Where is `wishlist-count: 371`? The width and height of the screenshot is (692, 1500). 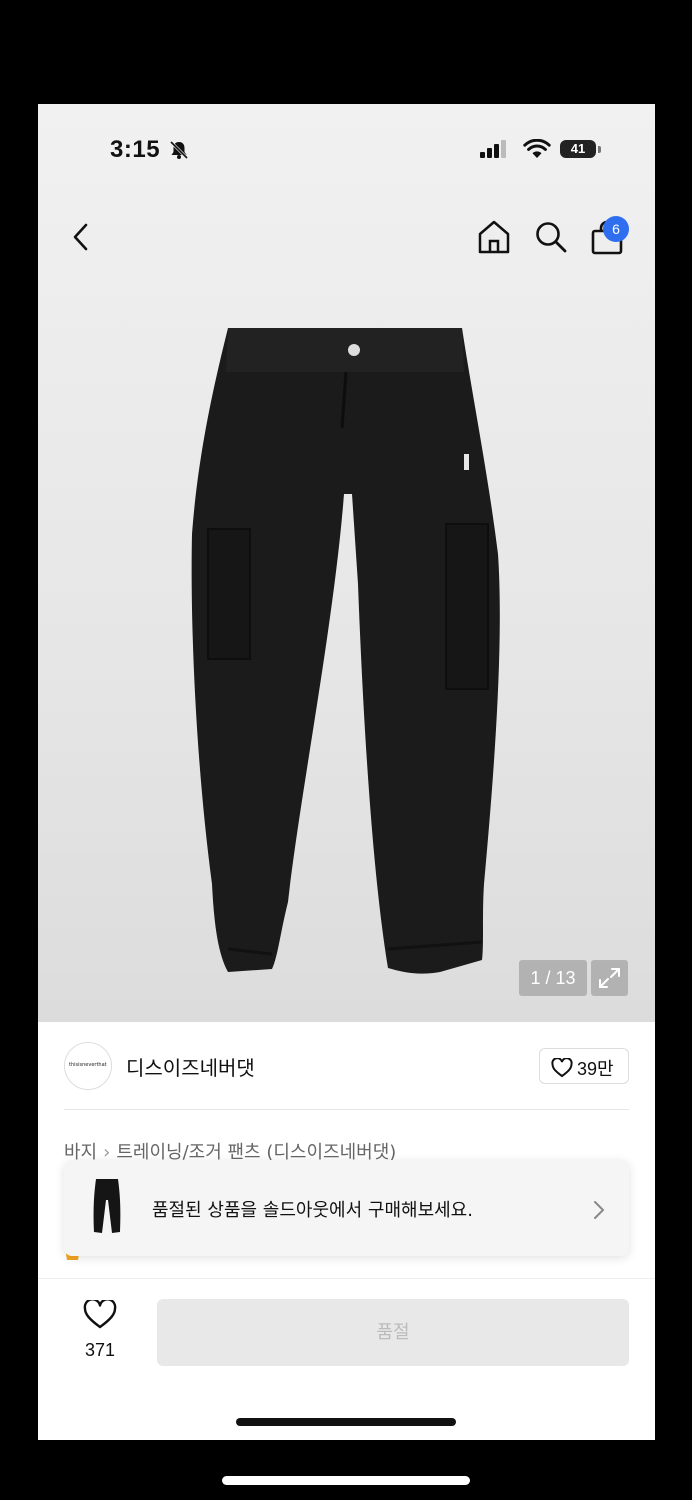 wishlist-count: 371 is located at coordinates (100, 1350).